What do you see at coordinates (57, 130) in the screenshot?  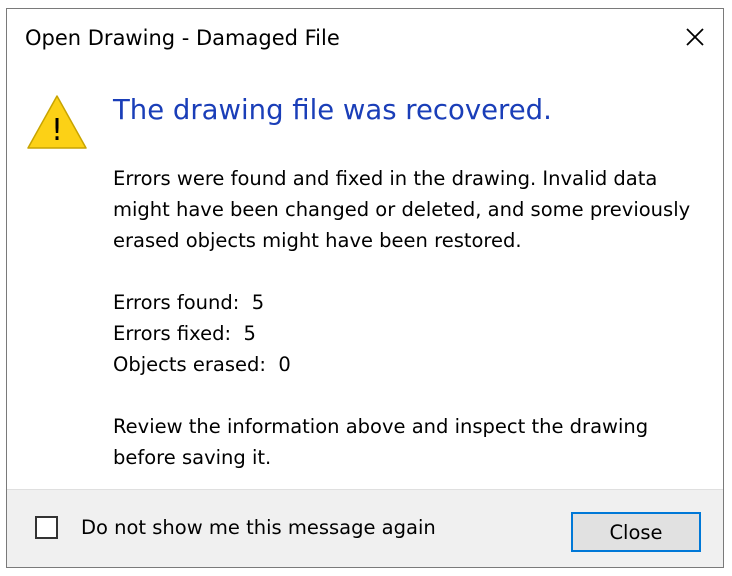 I see `warning-glyph: !` at bounding box center [57, 130].